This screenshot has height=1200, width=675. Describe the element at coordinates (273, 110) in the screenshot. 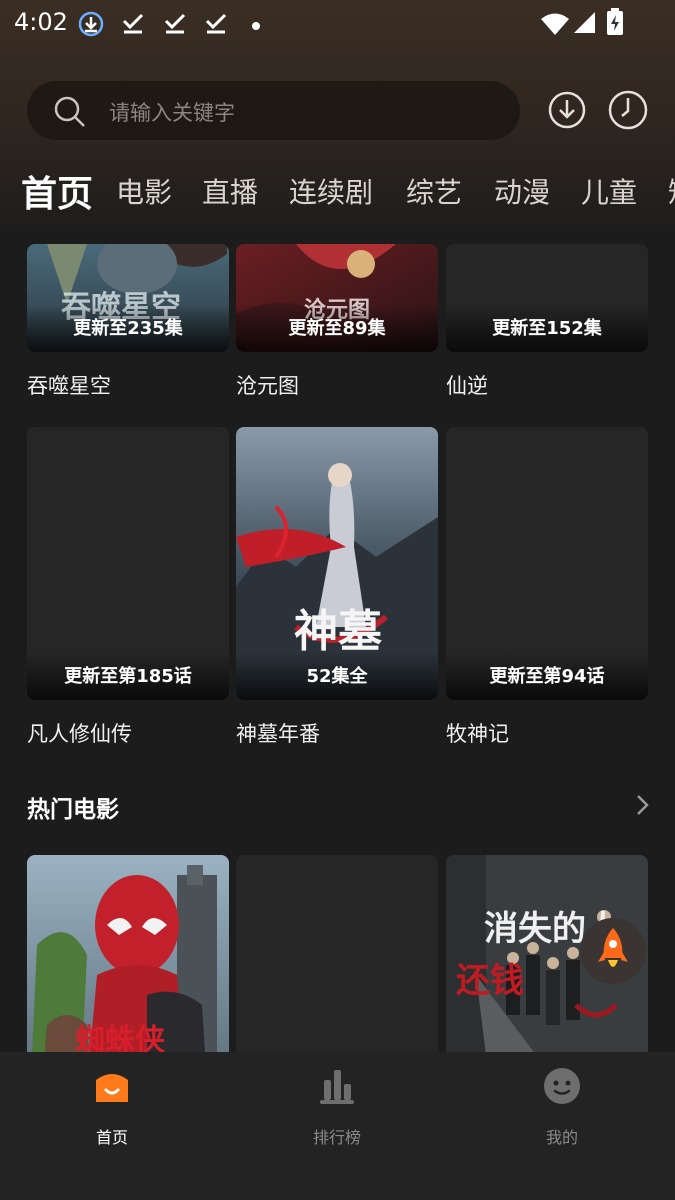

I see `search-input: 请输入关键字` at that location.